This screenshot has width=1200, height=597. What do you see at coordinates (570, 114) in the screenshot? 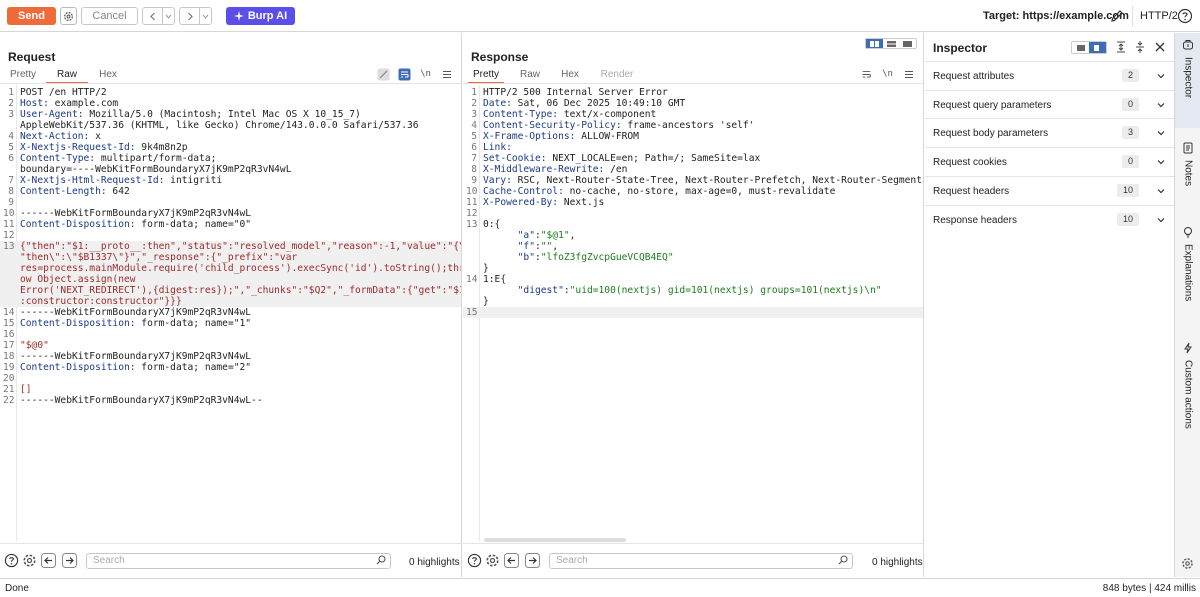
I see `line-text: Content-Type: text/x-component` at bounding box center [570, 114].